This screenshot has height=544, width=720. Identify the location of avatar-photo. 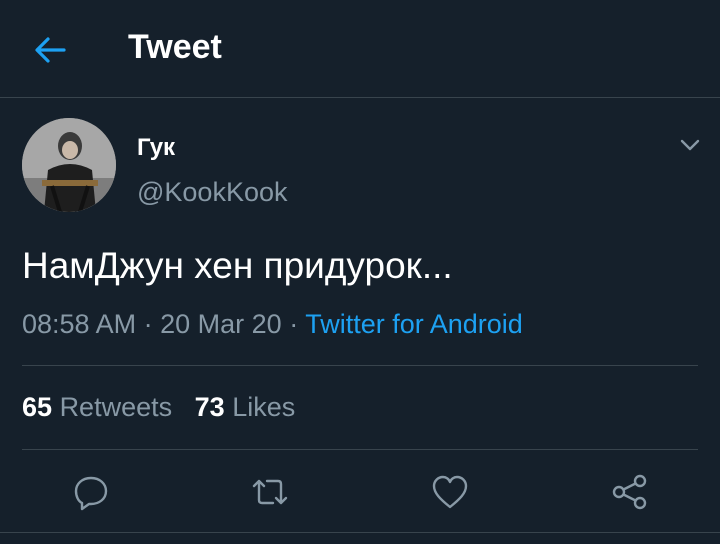
(69, 165).